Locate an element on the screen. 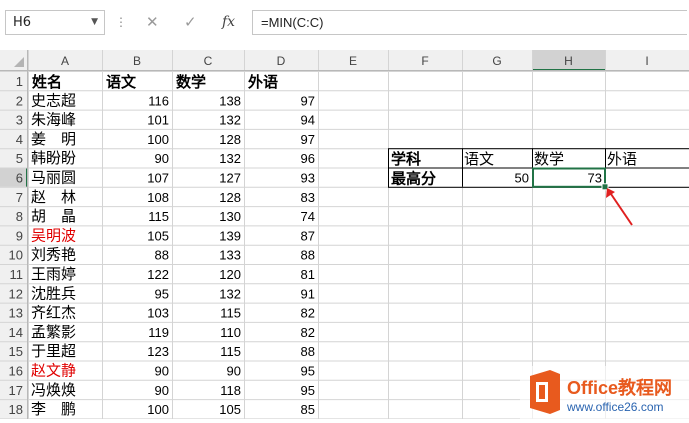 This screenshot has width=689, height=423. score-cell: 81 is located at coordinates (308, 274).